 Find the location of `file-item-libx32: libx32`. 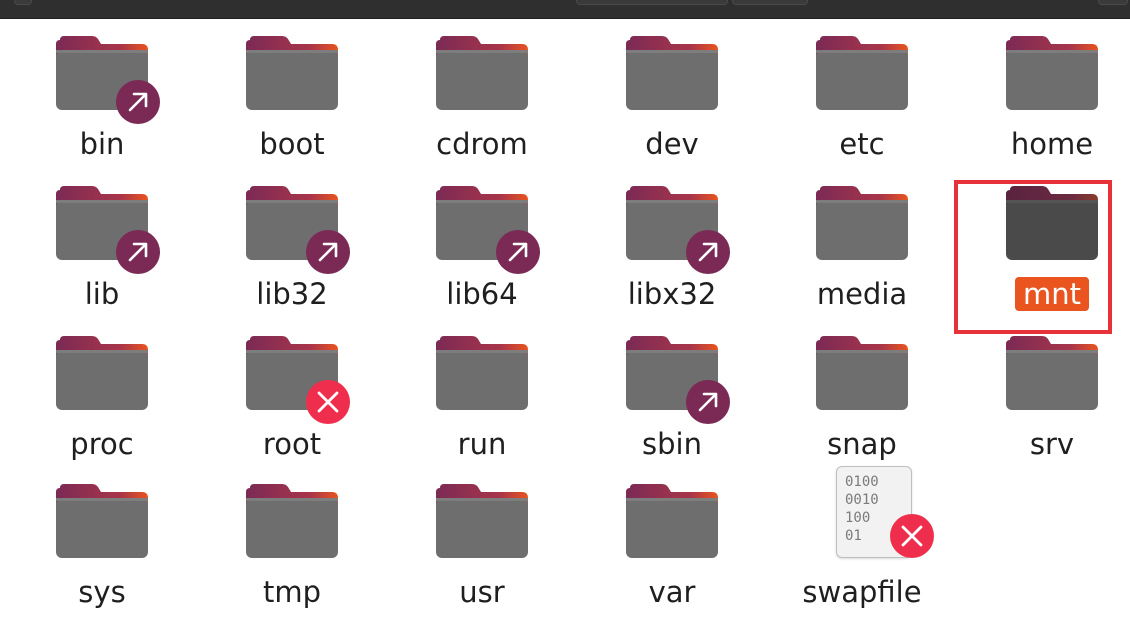

file-item-libx32: libx32 is located at coordinates (672, 239).